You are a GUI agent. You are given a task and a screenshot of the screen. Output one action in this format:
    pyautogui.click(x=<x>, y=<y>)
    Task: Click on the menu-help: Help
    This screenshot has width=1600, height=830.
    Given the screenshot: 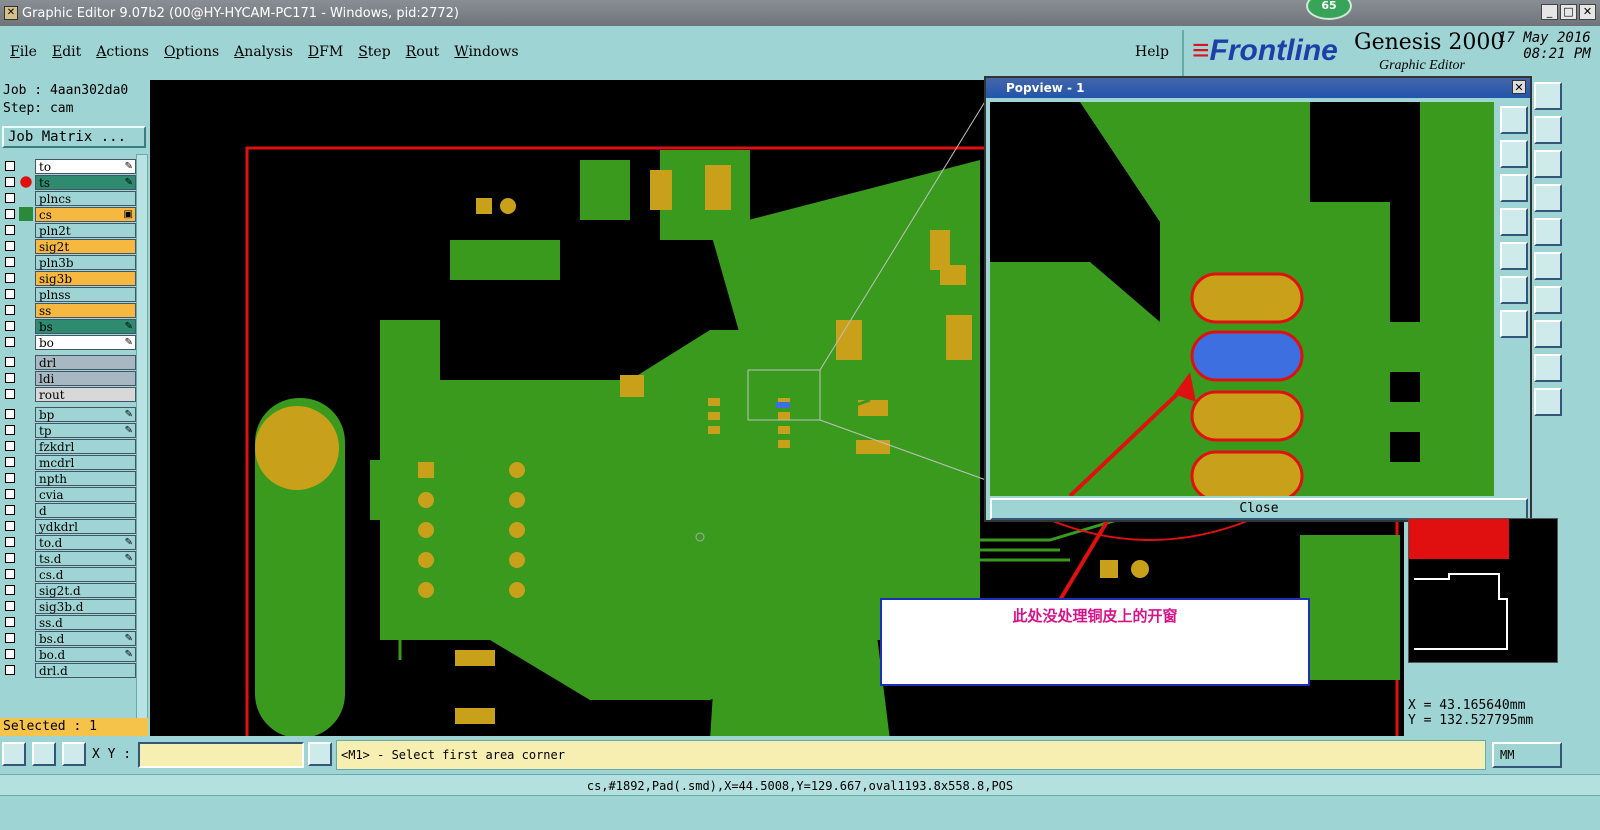 What is the action you would take?
    pyautogui.click(x=1152, y=52)
    